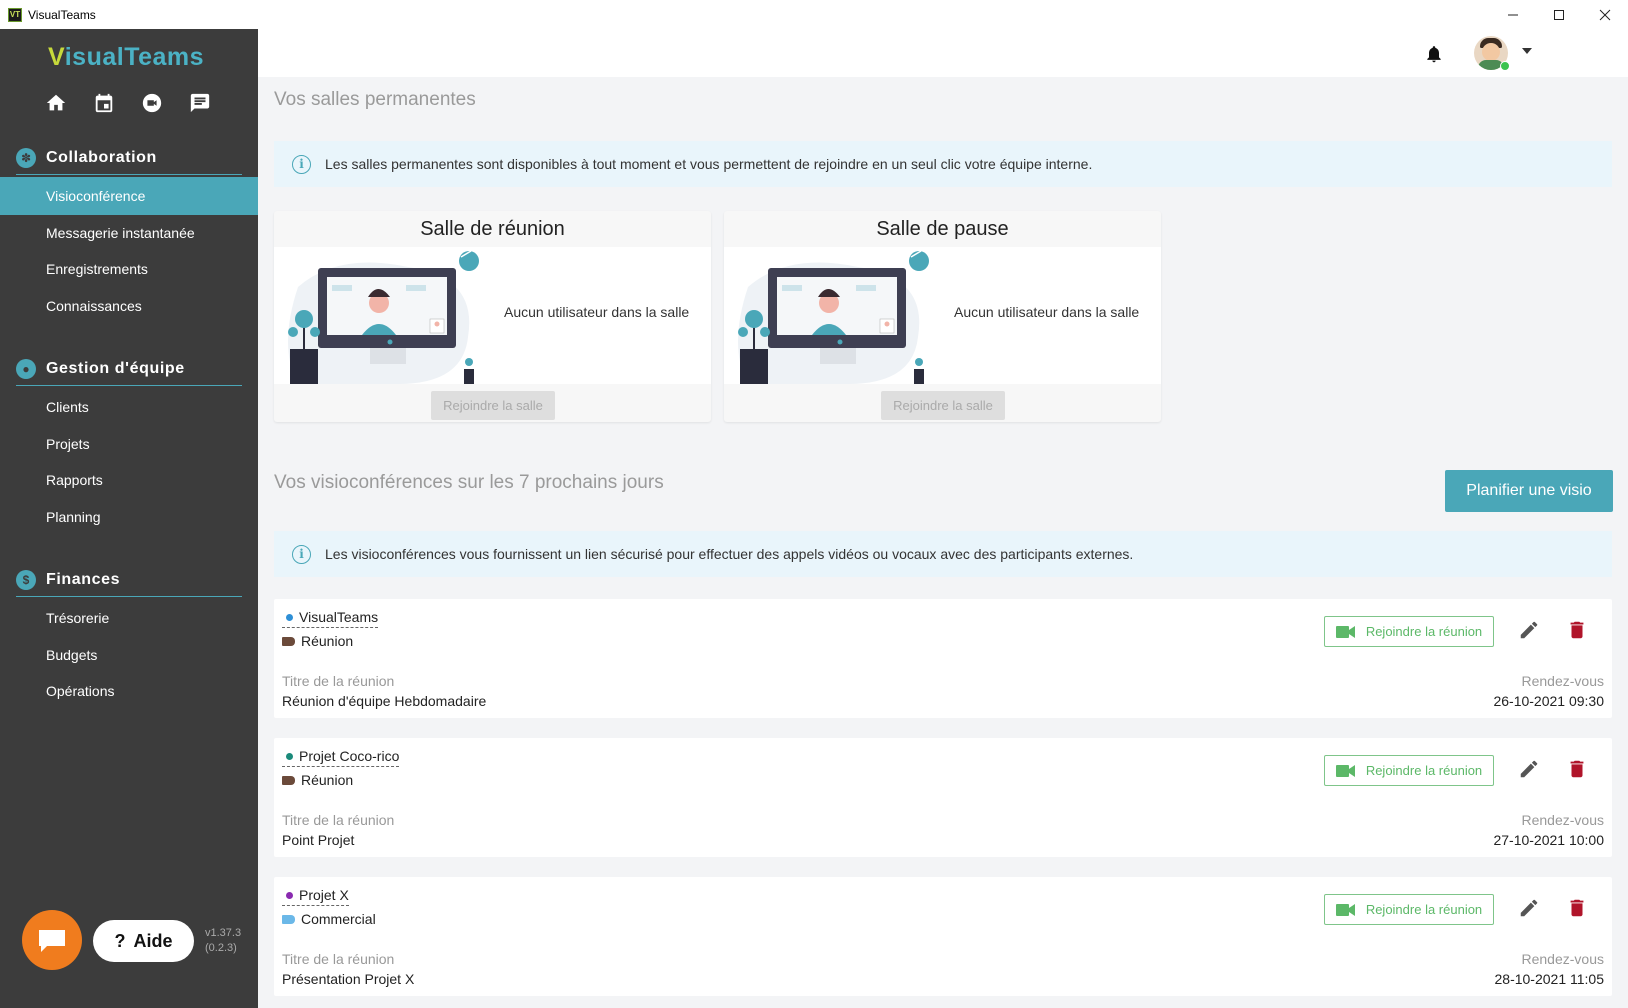  I want to click on meeting-project: Projet Coco-rico, so click(340, 757).